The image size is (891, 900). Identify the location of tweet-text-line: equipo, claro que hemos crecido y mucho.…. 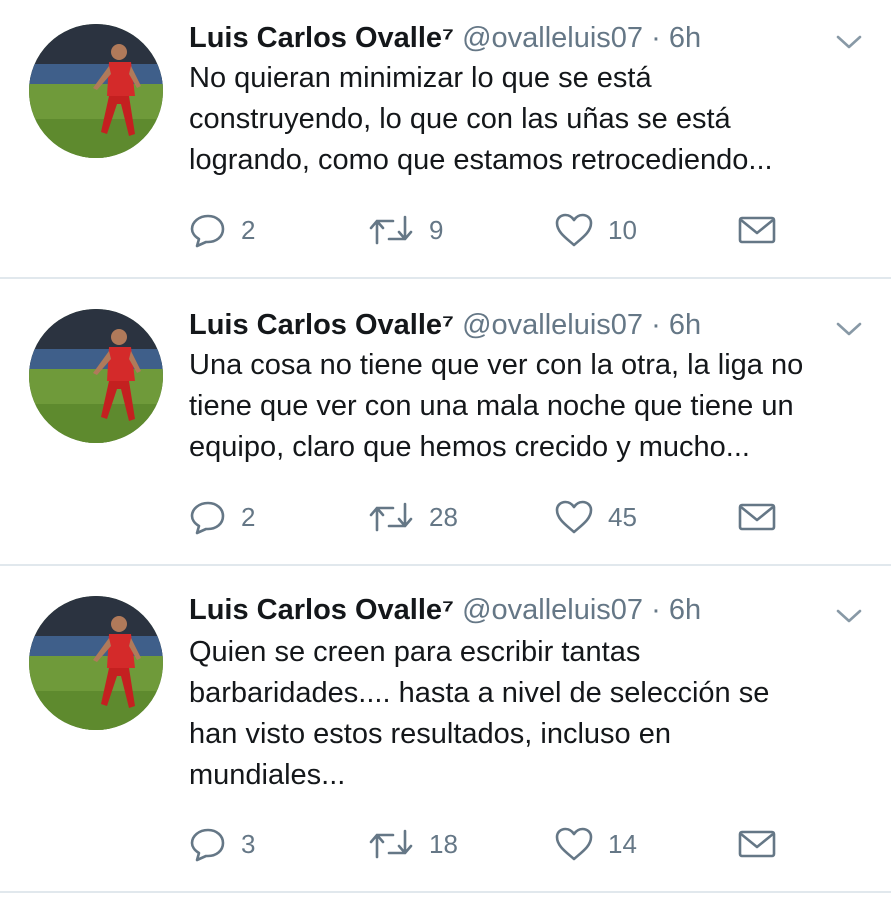
(469, 447).